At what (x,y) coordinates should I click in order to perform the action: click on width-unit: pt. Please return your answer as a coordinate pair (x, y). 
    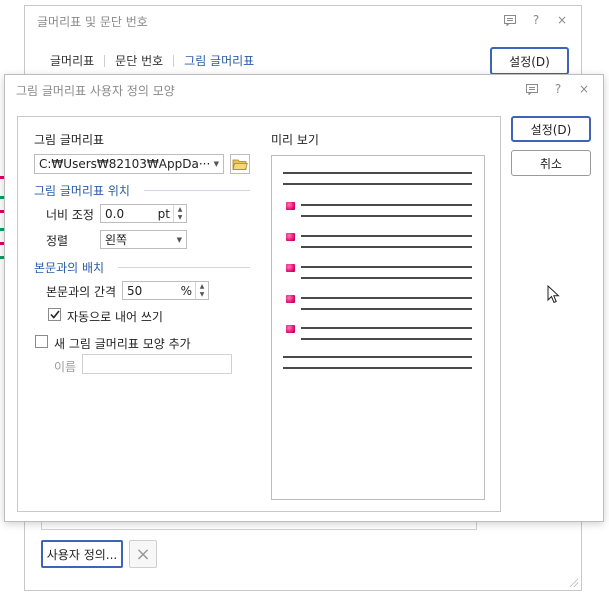
    Looking at the image, I should click on (163, 213).